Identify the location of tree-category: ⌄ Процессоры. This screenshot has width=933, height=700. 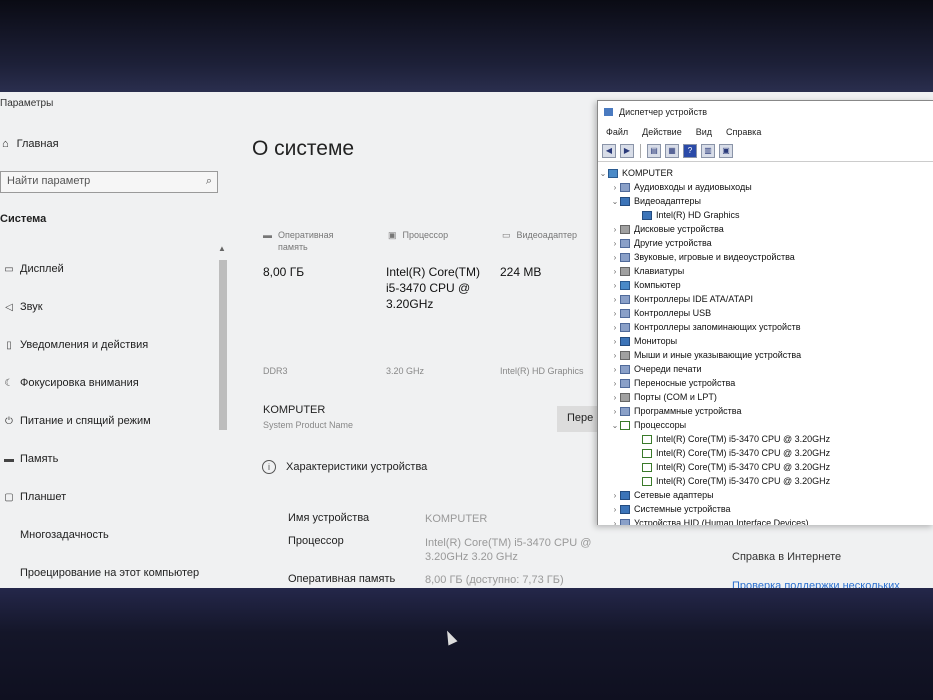
(765, 425).